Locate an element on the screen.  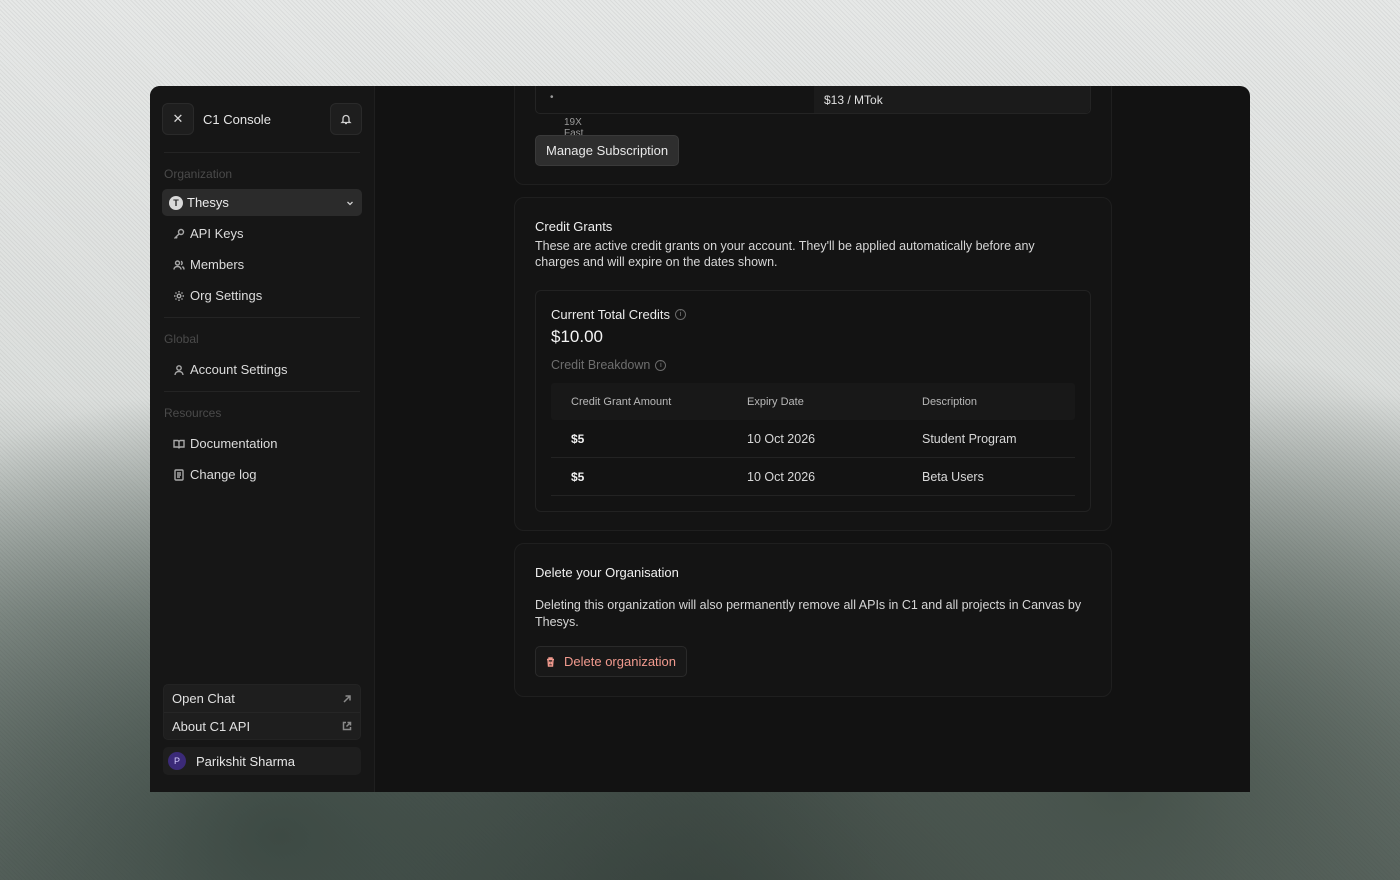
pricing-price-cell: $13 / MTok is located at coordinates (952, 99).